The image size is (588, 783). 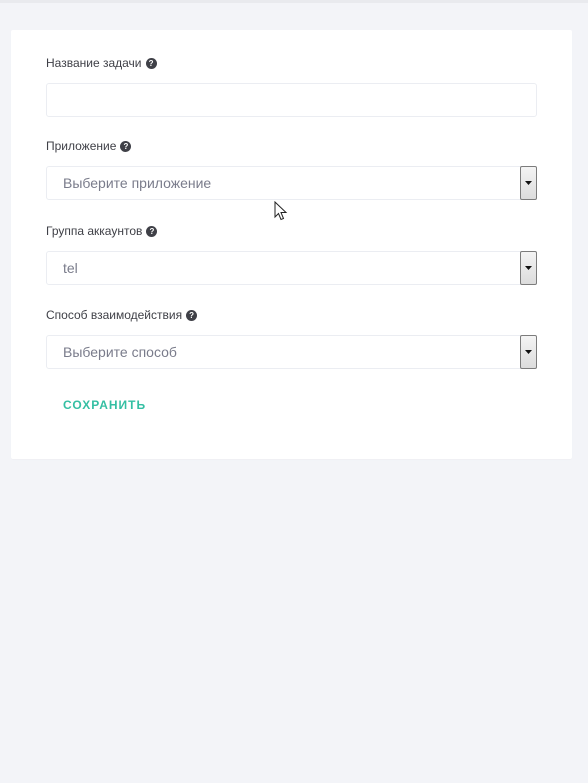 I want to click on interaction-method-dropdown-button, so click(x=528, y=352).